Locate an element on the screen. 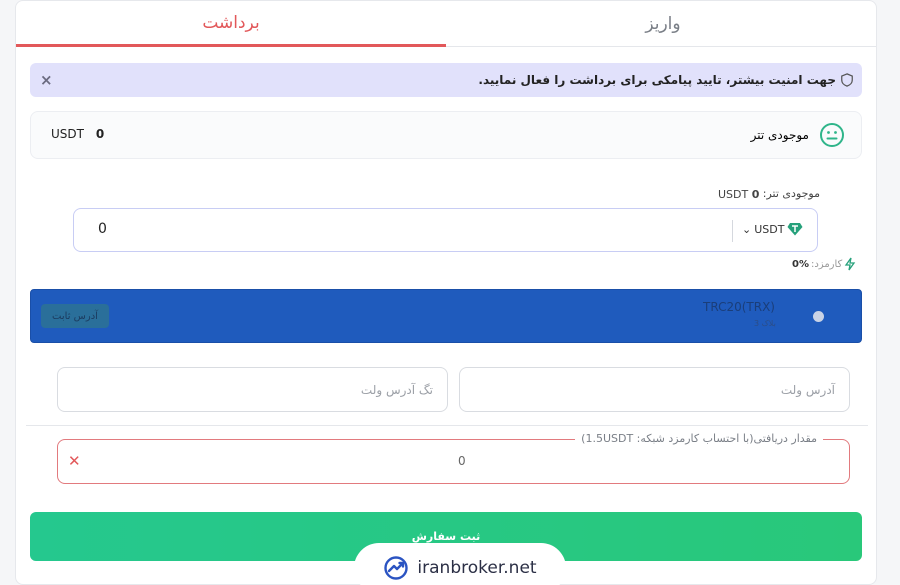 The width and height of the screenshot is (900, 585). fixed-address-badge: آدرس ثابت is located at coordinates (75, 316).